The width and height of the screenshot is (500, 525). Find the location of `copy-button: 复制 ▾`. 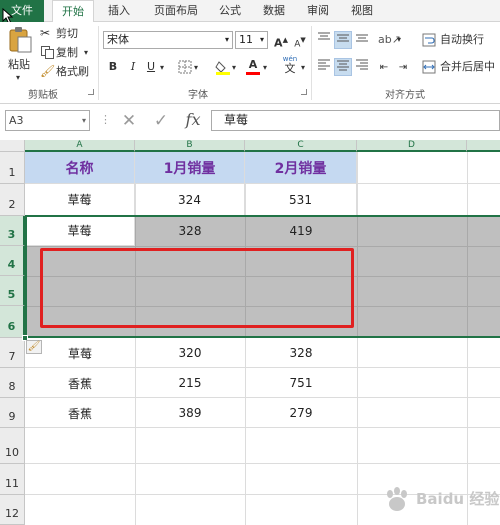

copy-button: 复制 ▾ is located at coordinates (67, 53).